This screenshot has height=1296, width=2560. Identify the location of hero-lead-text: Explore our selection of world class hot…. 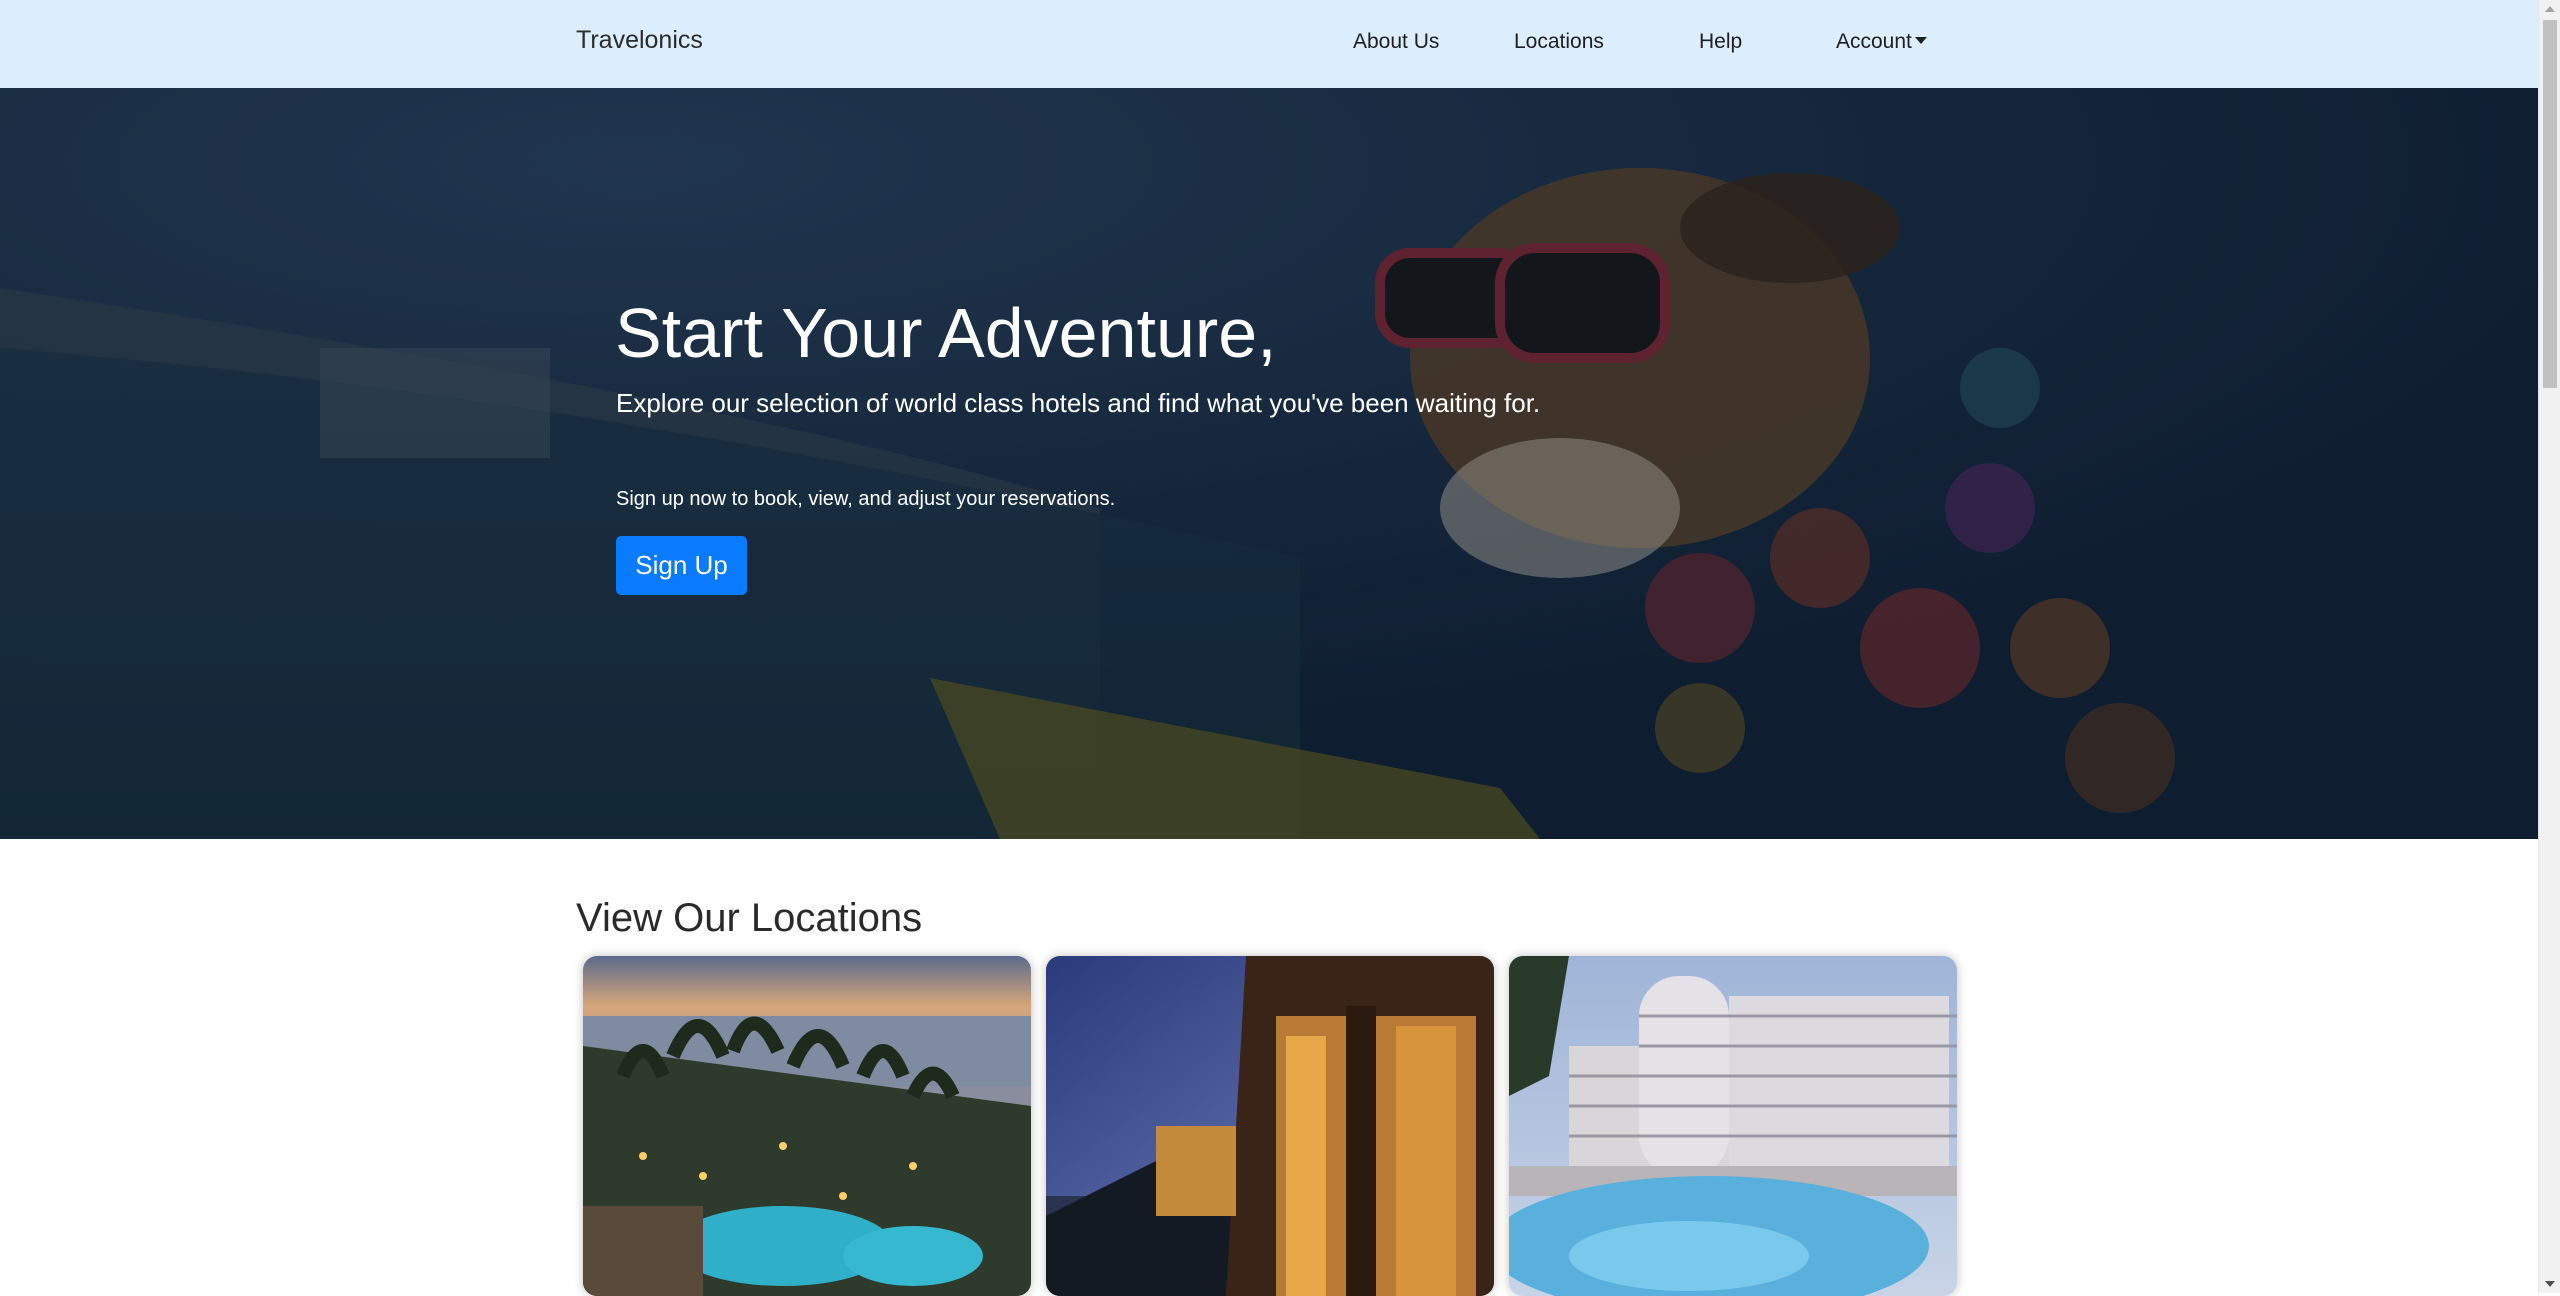
(1078, 403).